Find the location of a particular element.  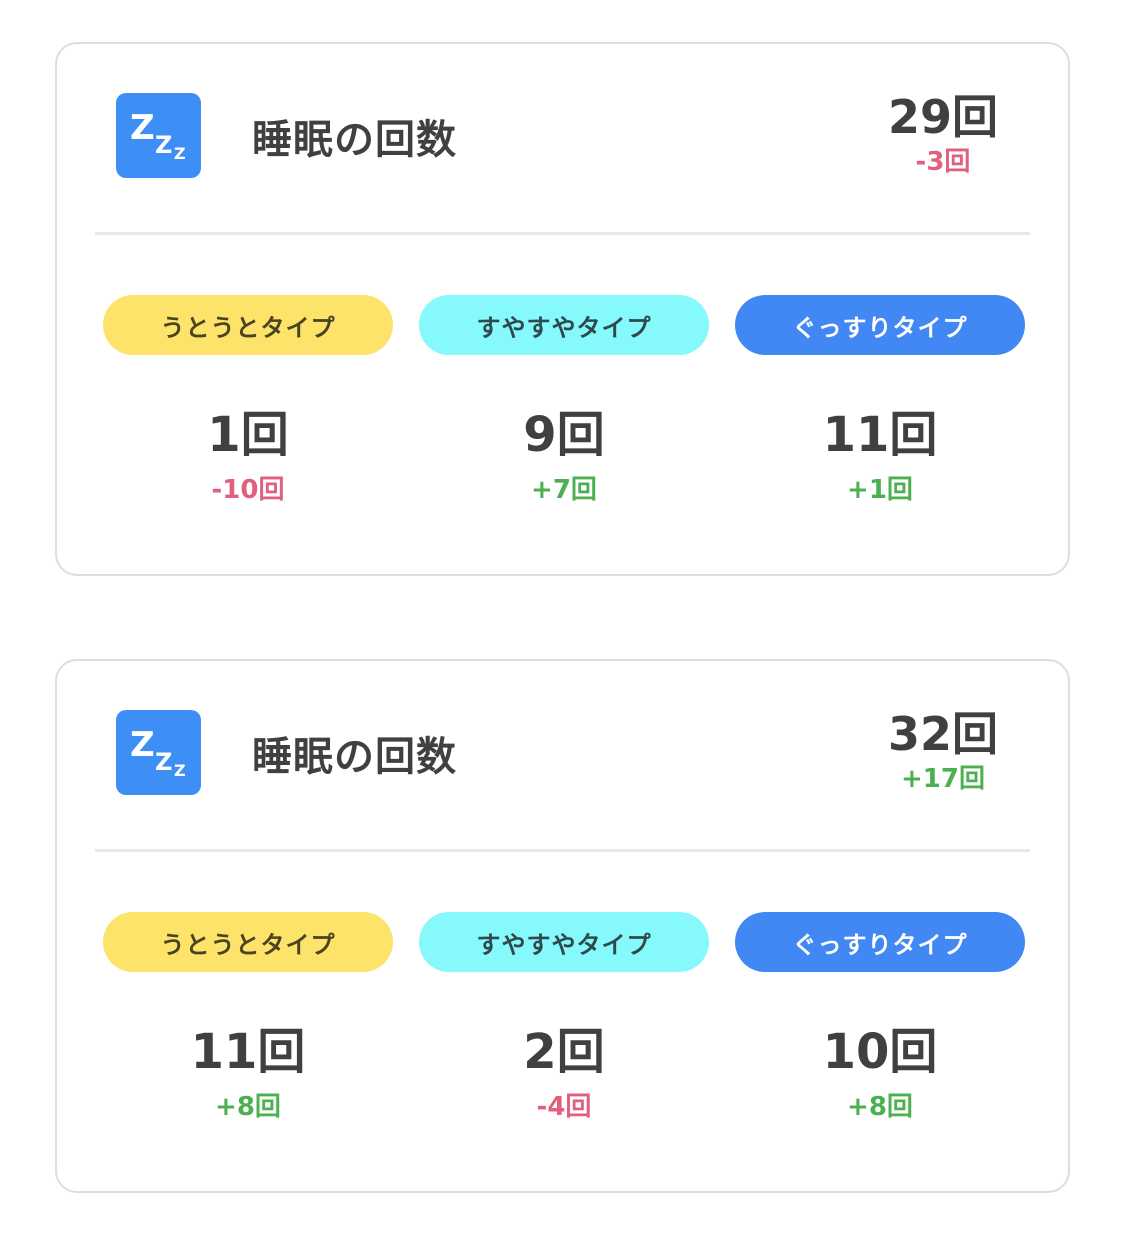

total-count: 32回 is located at coordinates (942, 734).